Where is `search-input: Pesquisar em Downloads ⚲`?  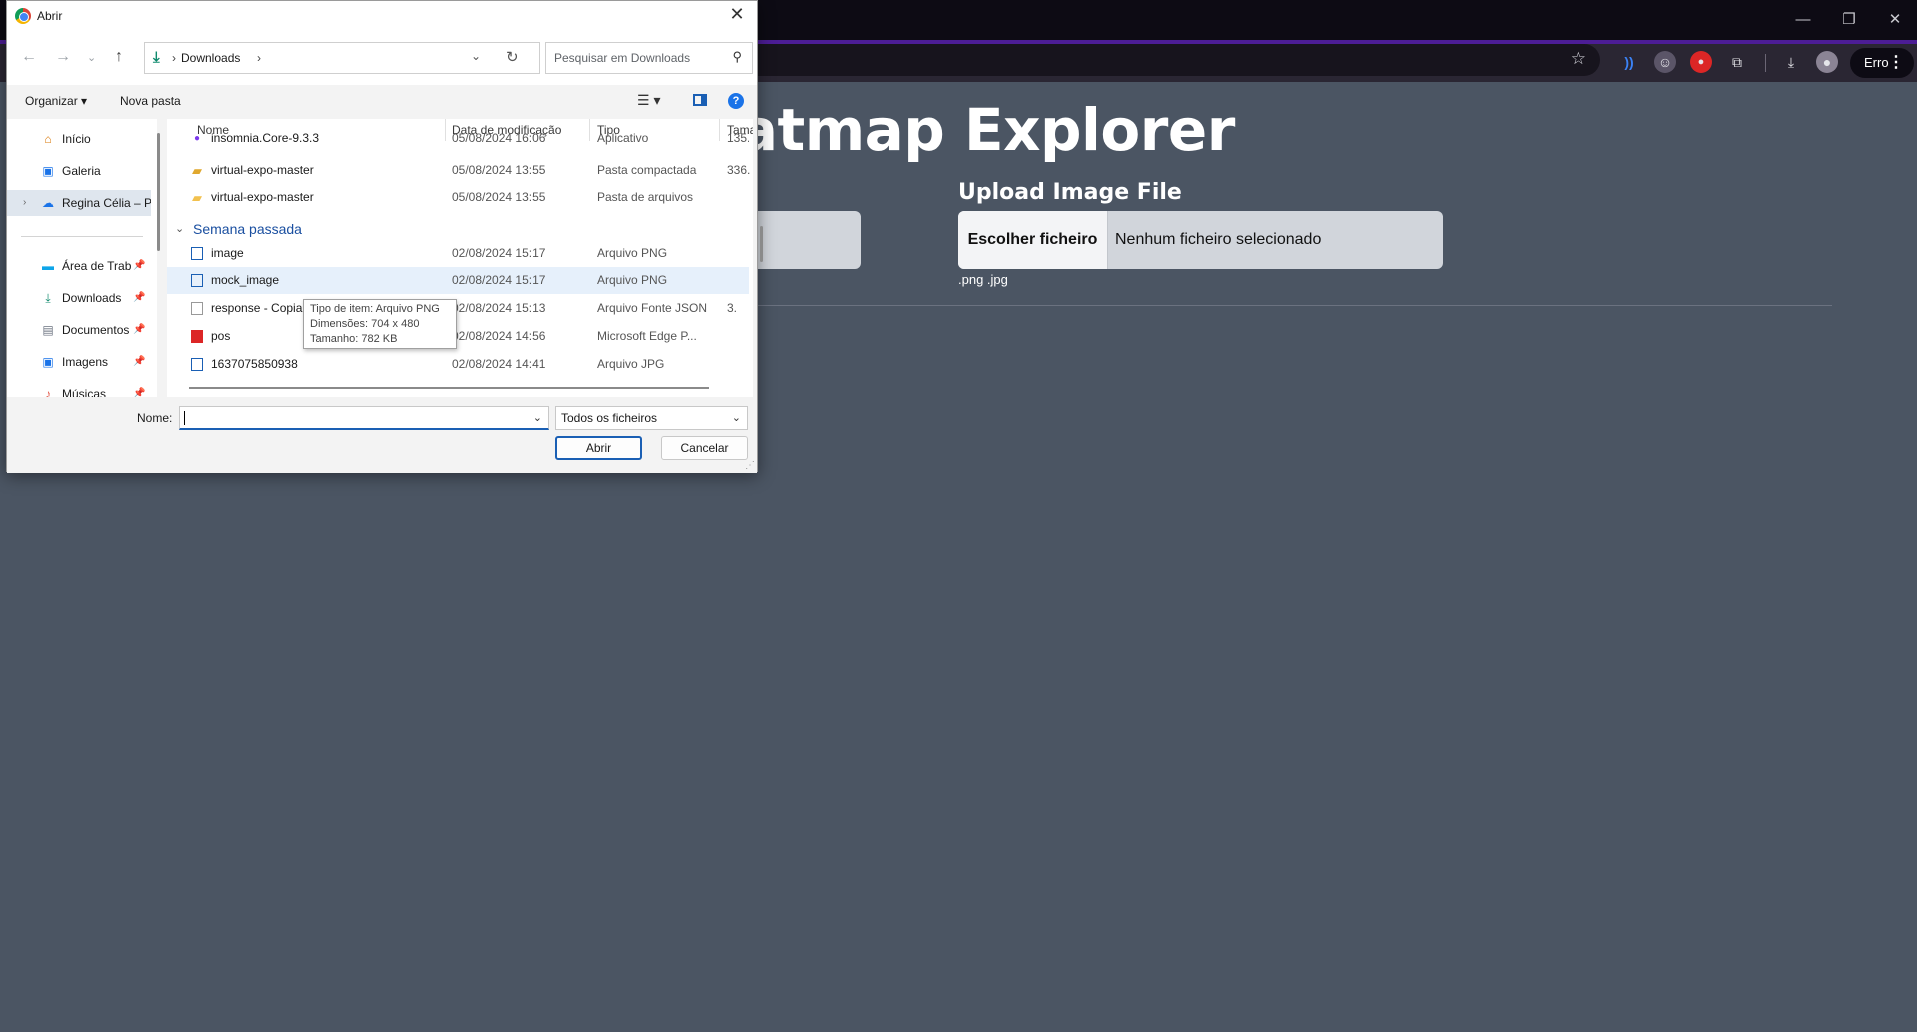 search-input: Pesquisar em Downloads ⚲ is located at coordinates (649, 58).